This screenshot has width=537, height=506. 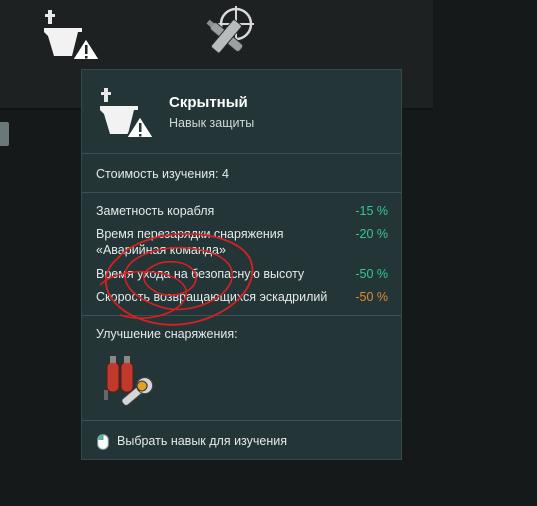 I want to click on select-skill-hint: Выбрать навык для изучения, so click(x=202, y=441).